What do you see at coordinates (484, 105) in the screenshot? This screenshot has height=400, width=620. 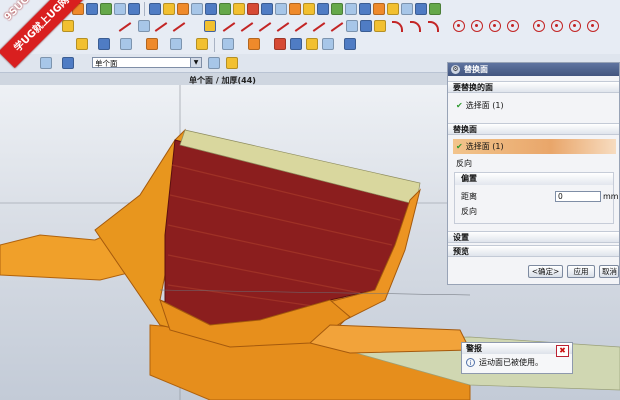 I see `target-select-label: 选择面 (1)` at bounding box center [484, 105].